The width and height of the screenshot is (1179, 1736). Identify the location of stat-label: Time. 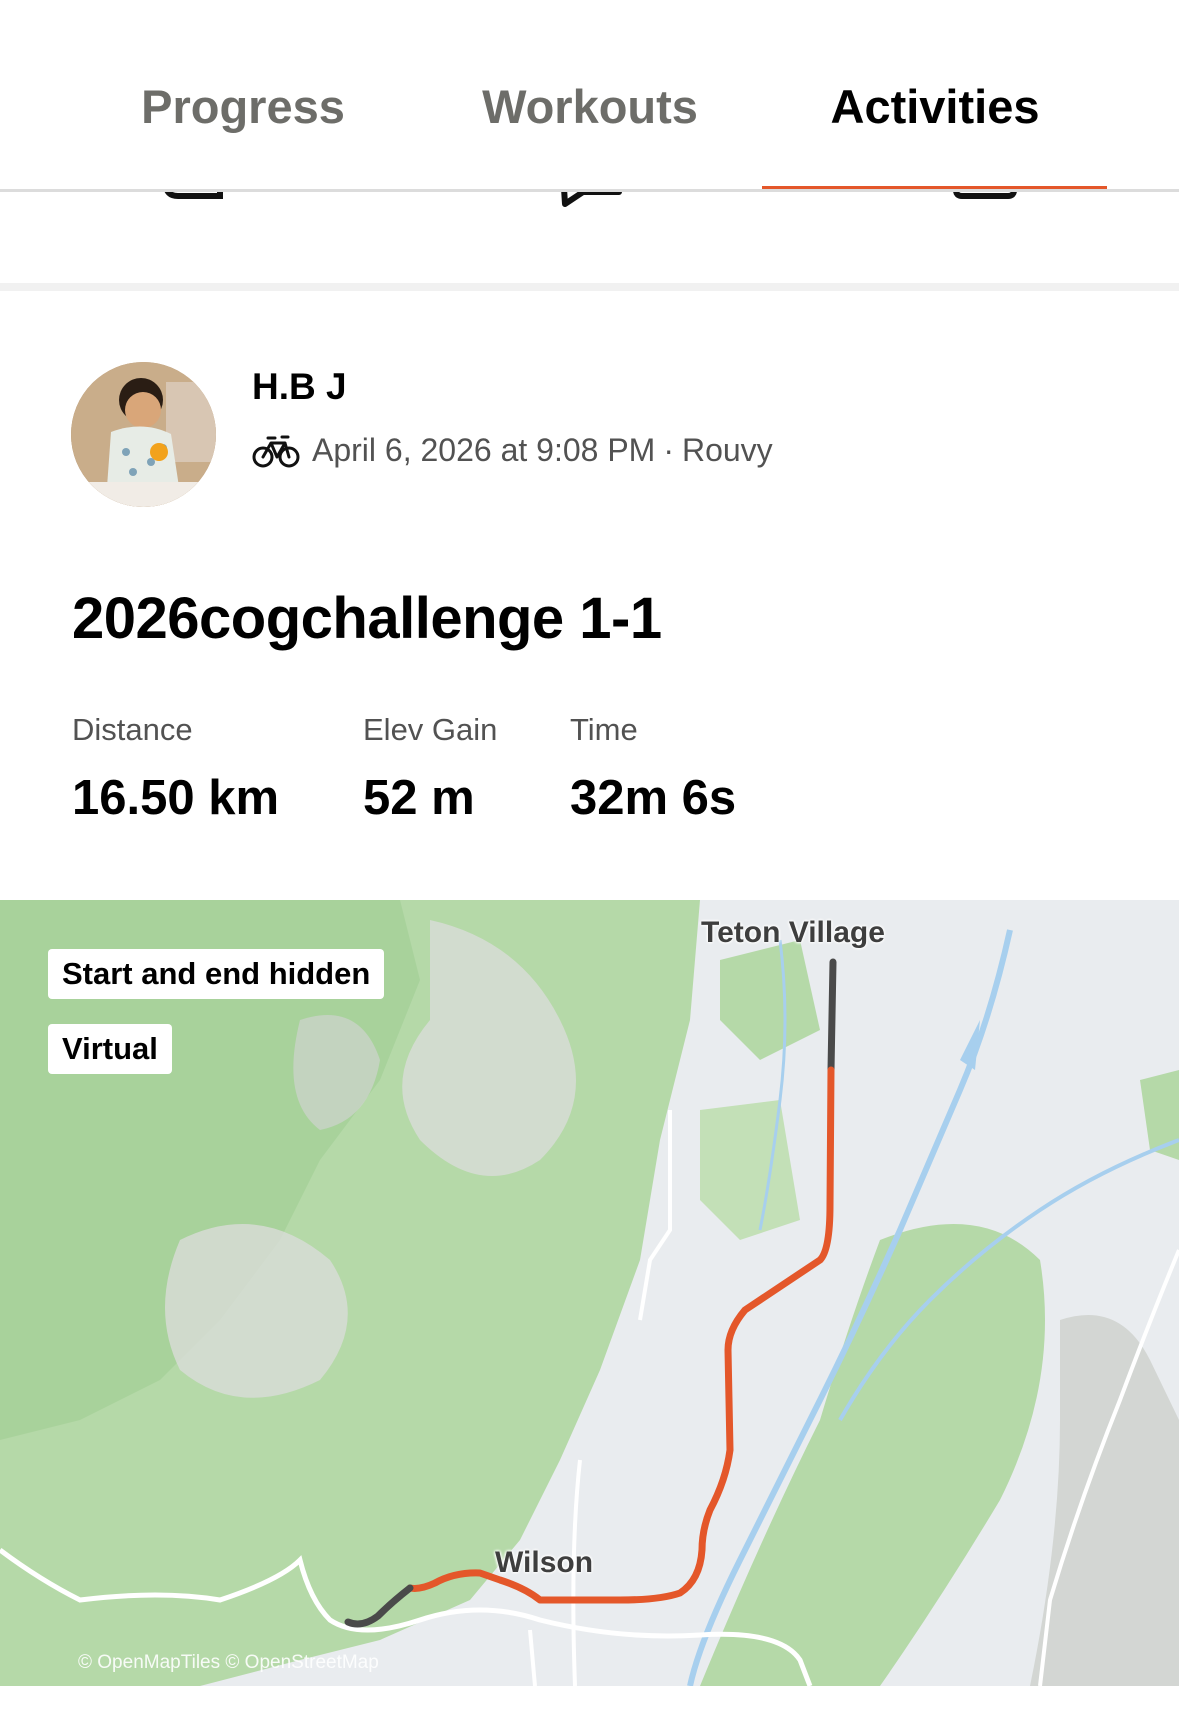
(604, 729).